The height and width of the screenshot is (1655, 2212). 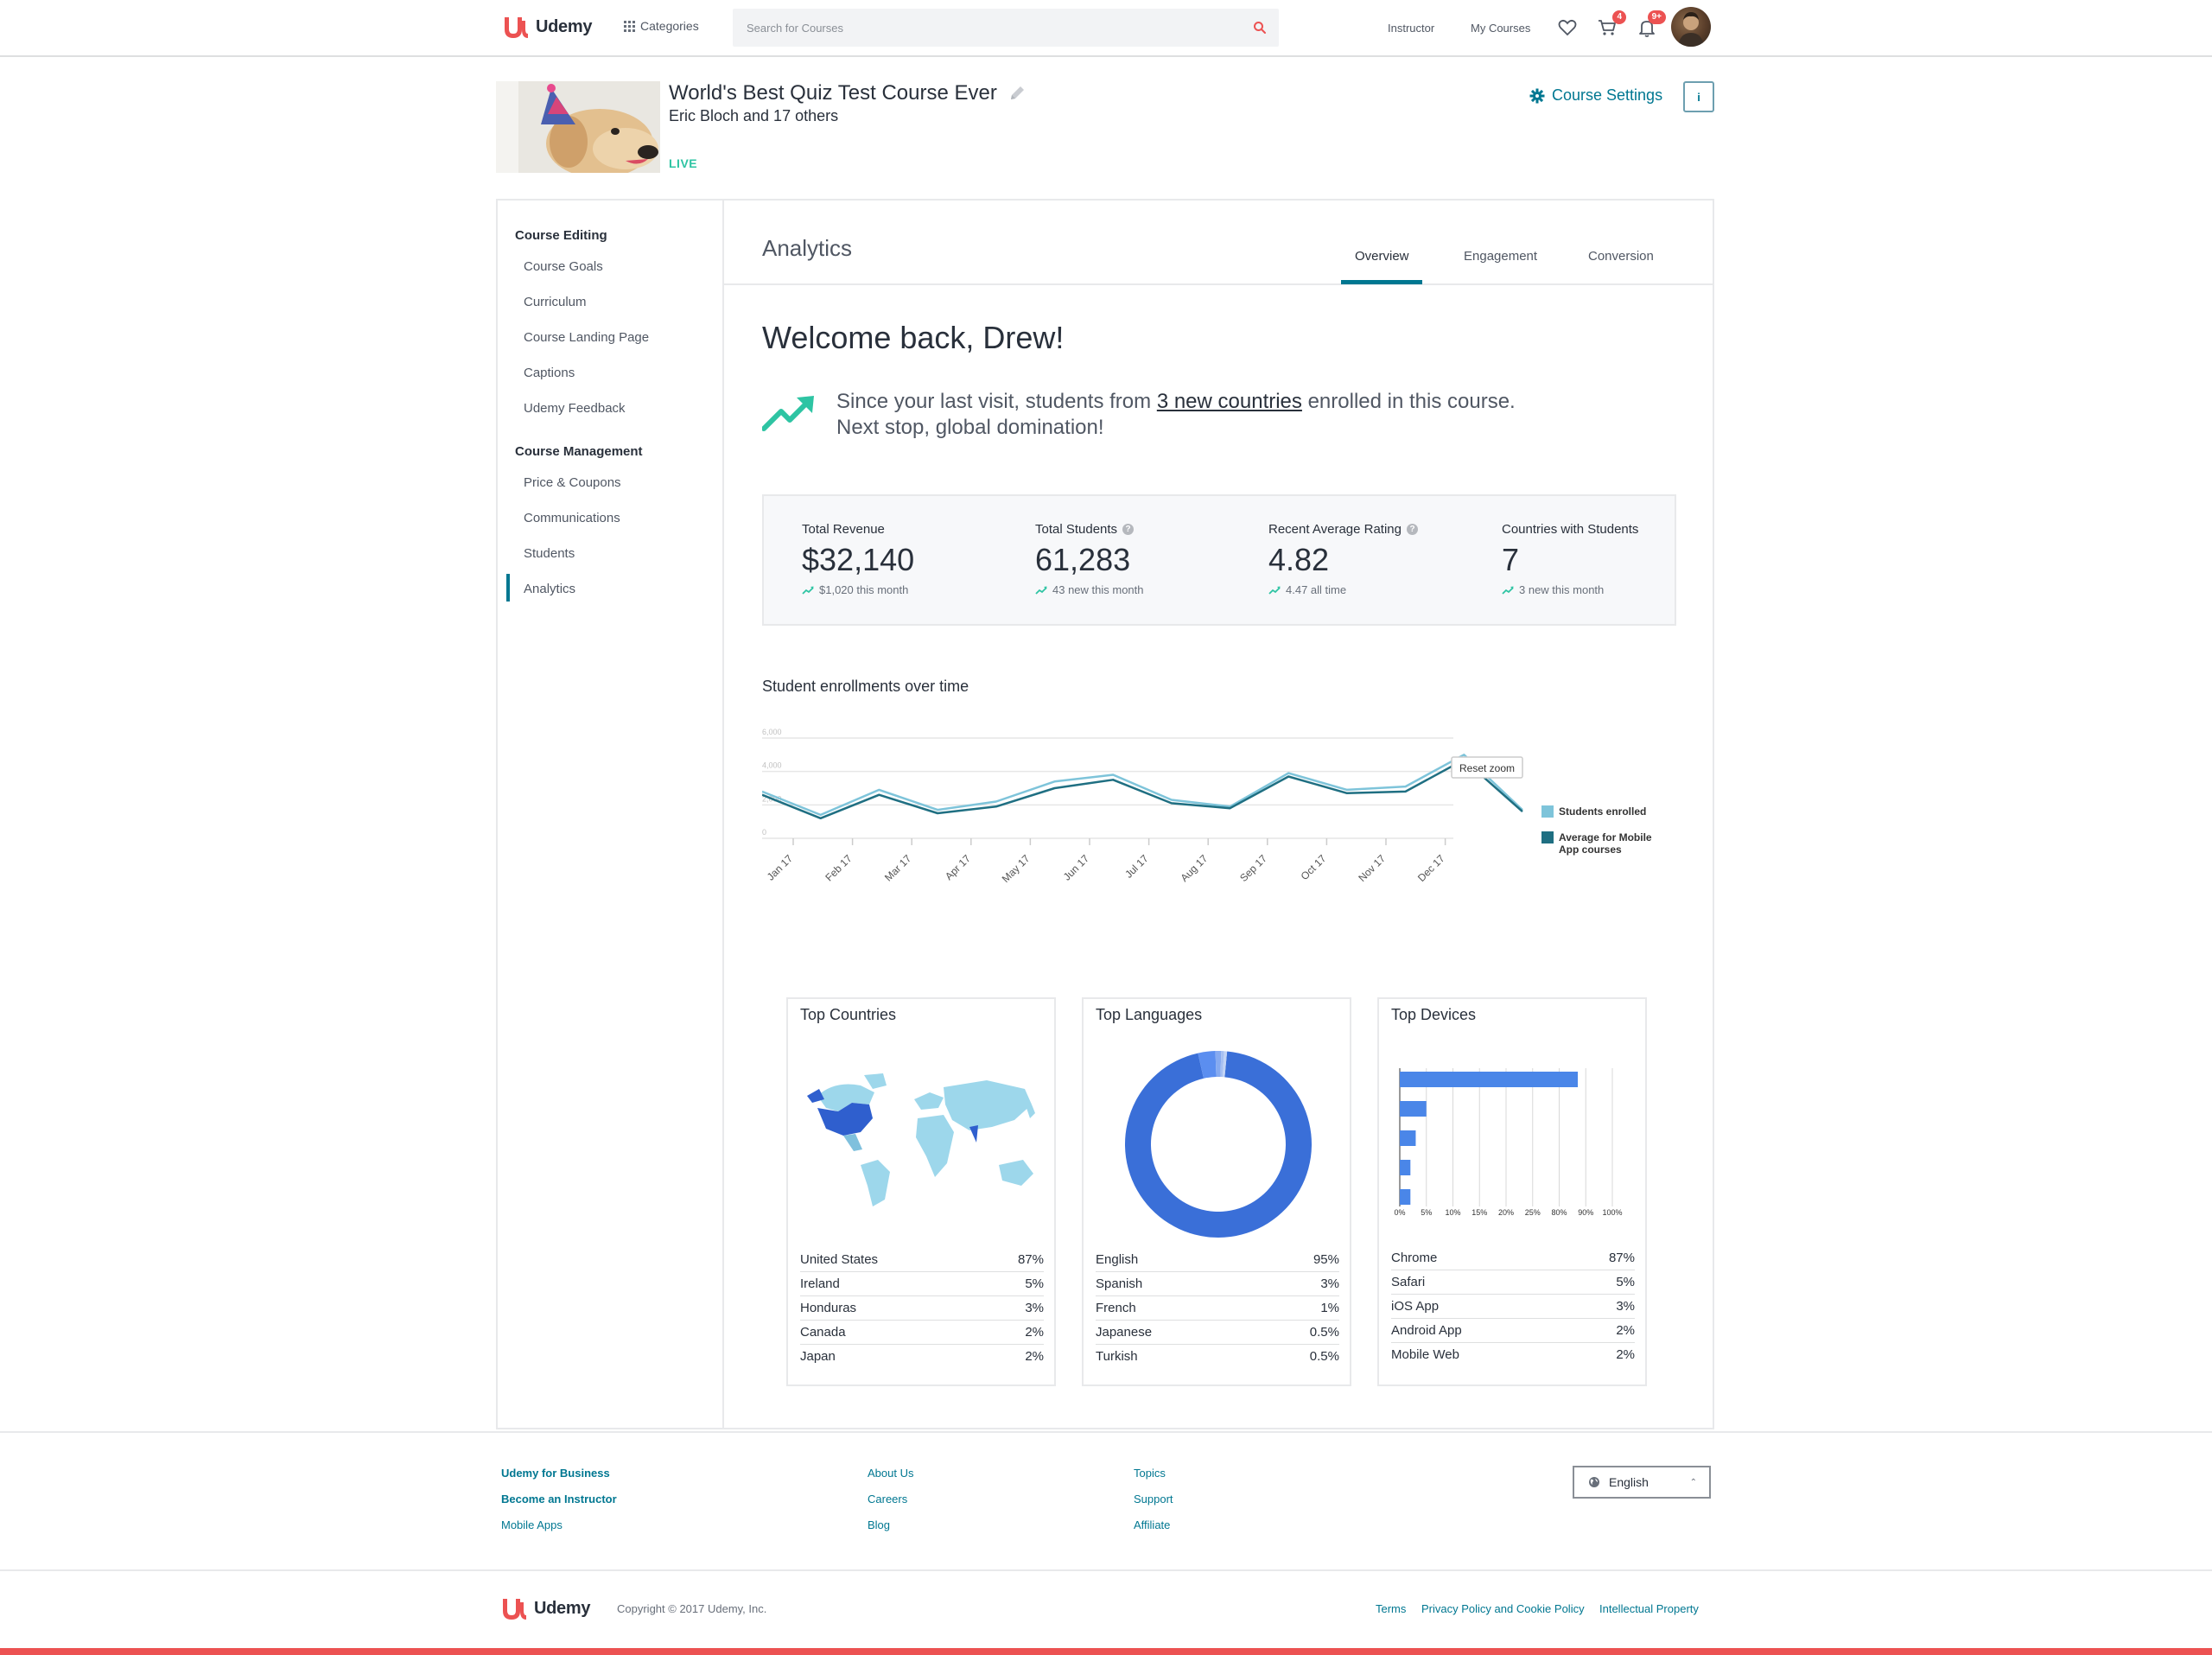 What do you see at coordinates (1329, 1283) in the screenshot?
I see `row-value: 3%` at bounding box center [1329, 1283].